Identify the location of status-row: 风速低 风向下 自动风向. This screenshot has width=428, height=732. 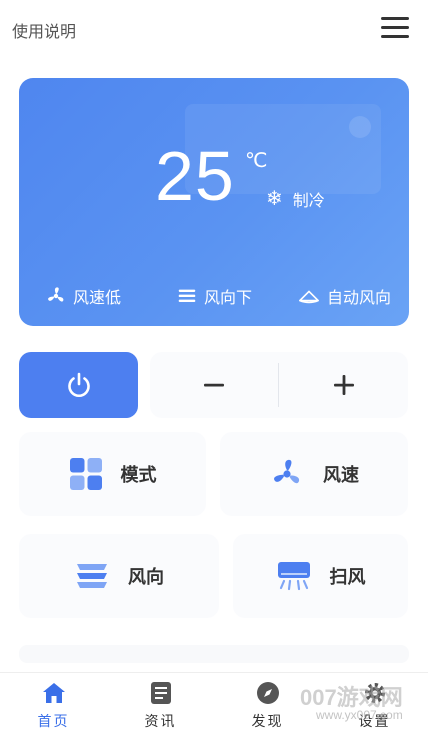
(214, 297).